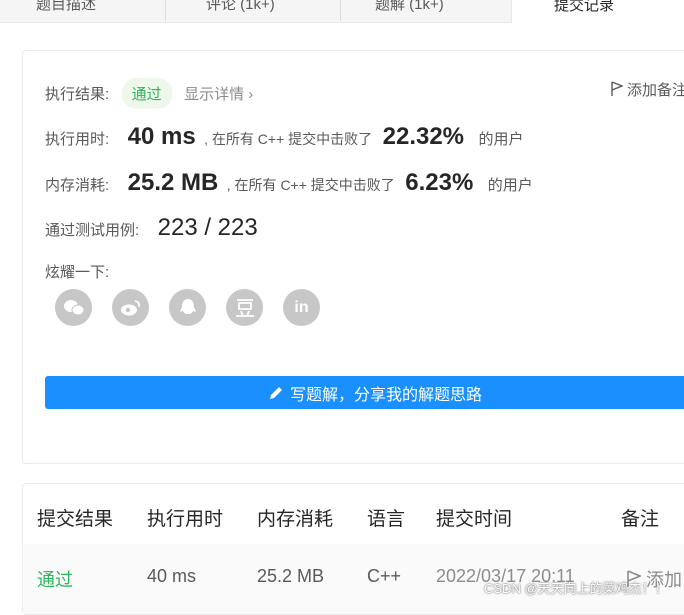 The height and width of the screenshot is (615, 684). Describe the element at coordinates (617, 88) in the screenshot. I see `flag-icon` at that location.